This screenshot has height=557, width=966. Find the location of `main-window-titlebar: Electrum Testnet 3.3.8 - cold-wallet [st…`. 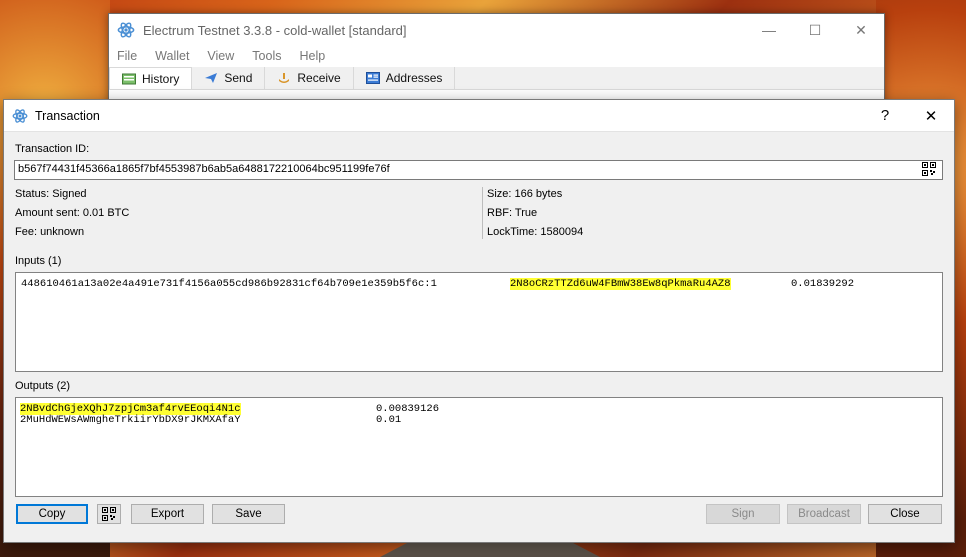

main-window-titlebar: Electrum Testnet 3.3.8 - cold-wallet [st… is located at coordinates (496, 30).